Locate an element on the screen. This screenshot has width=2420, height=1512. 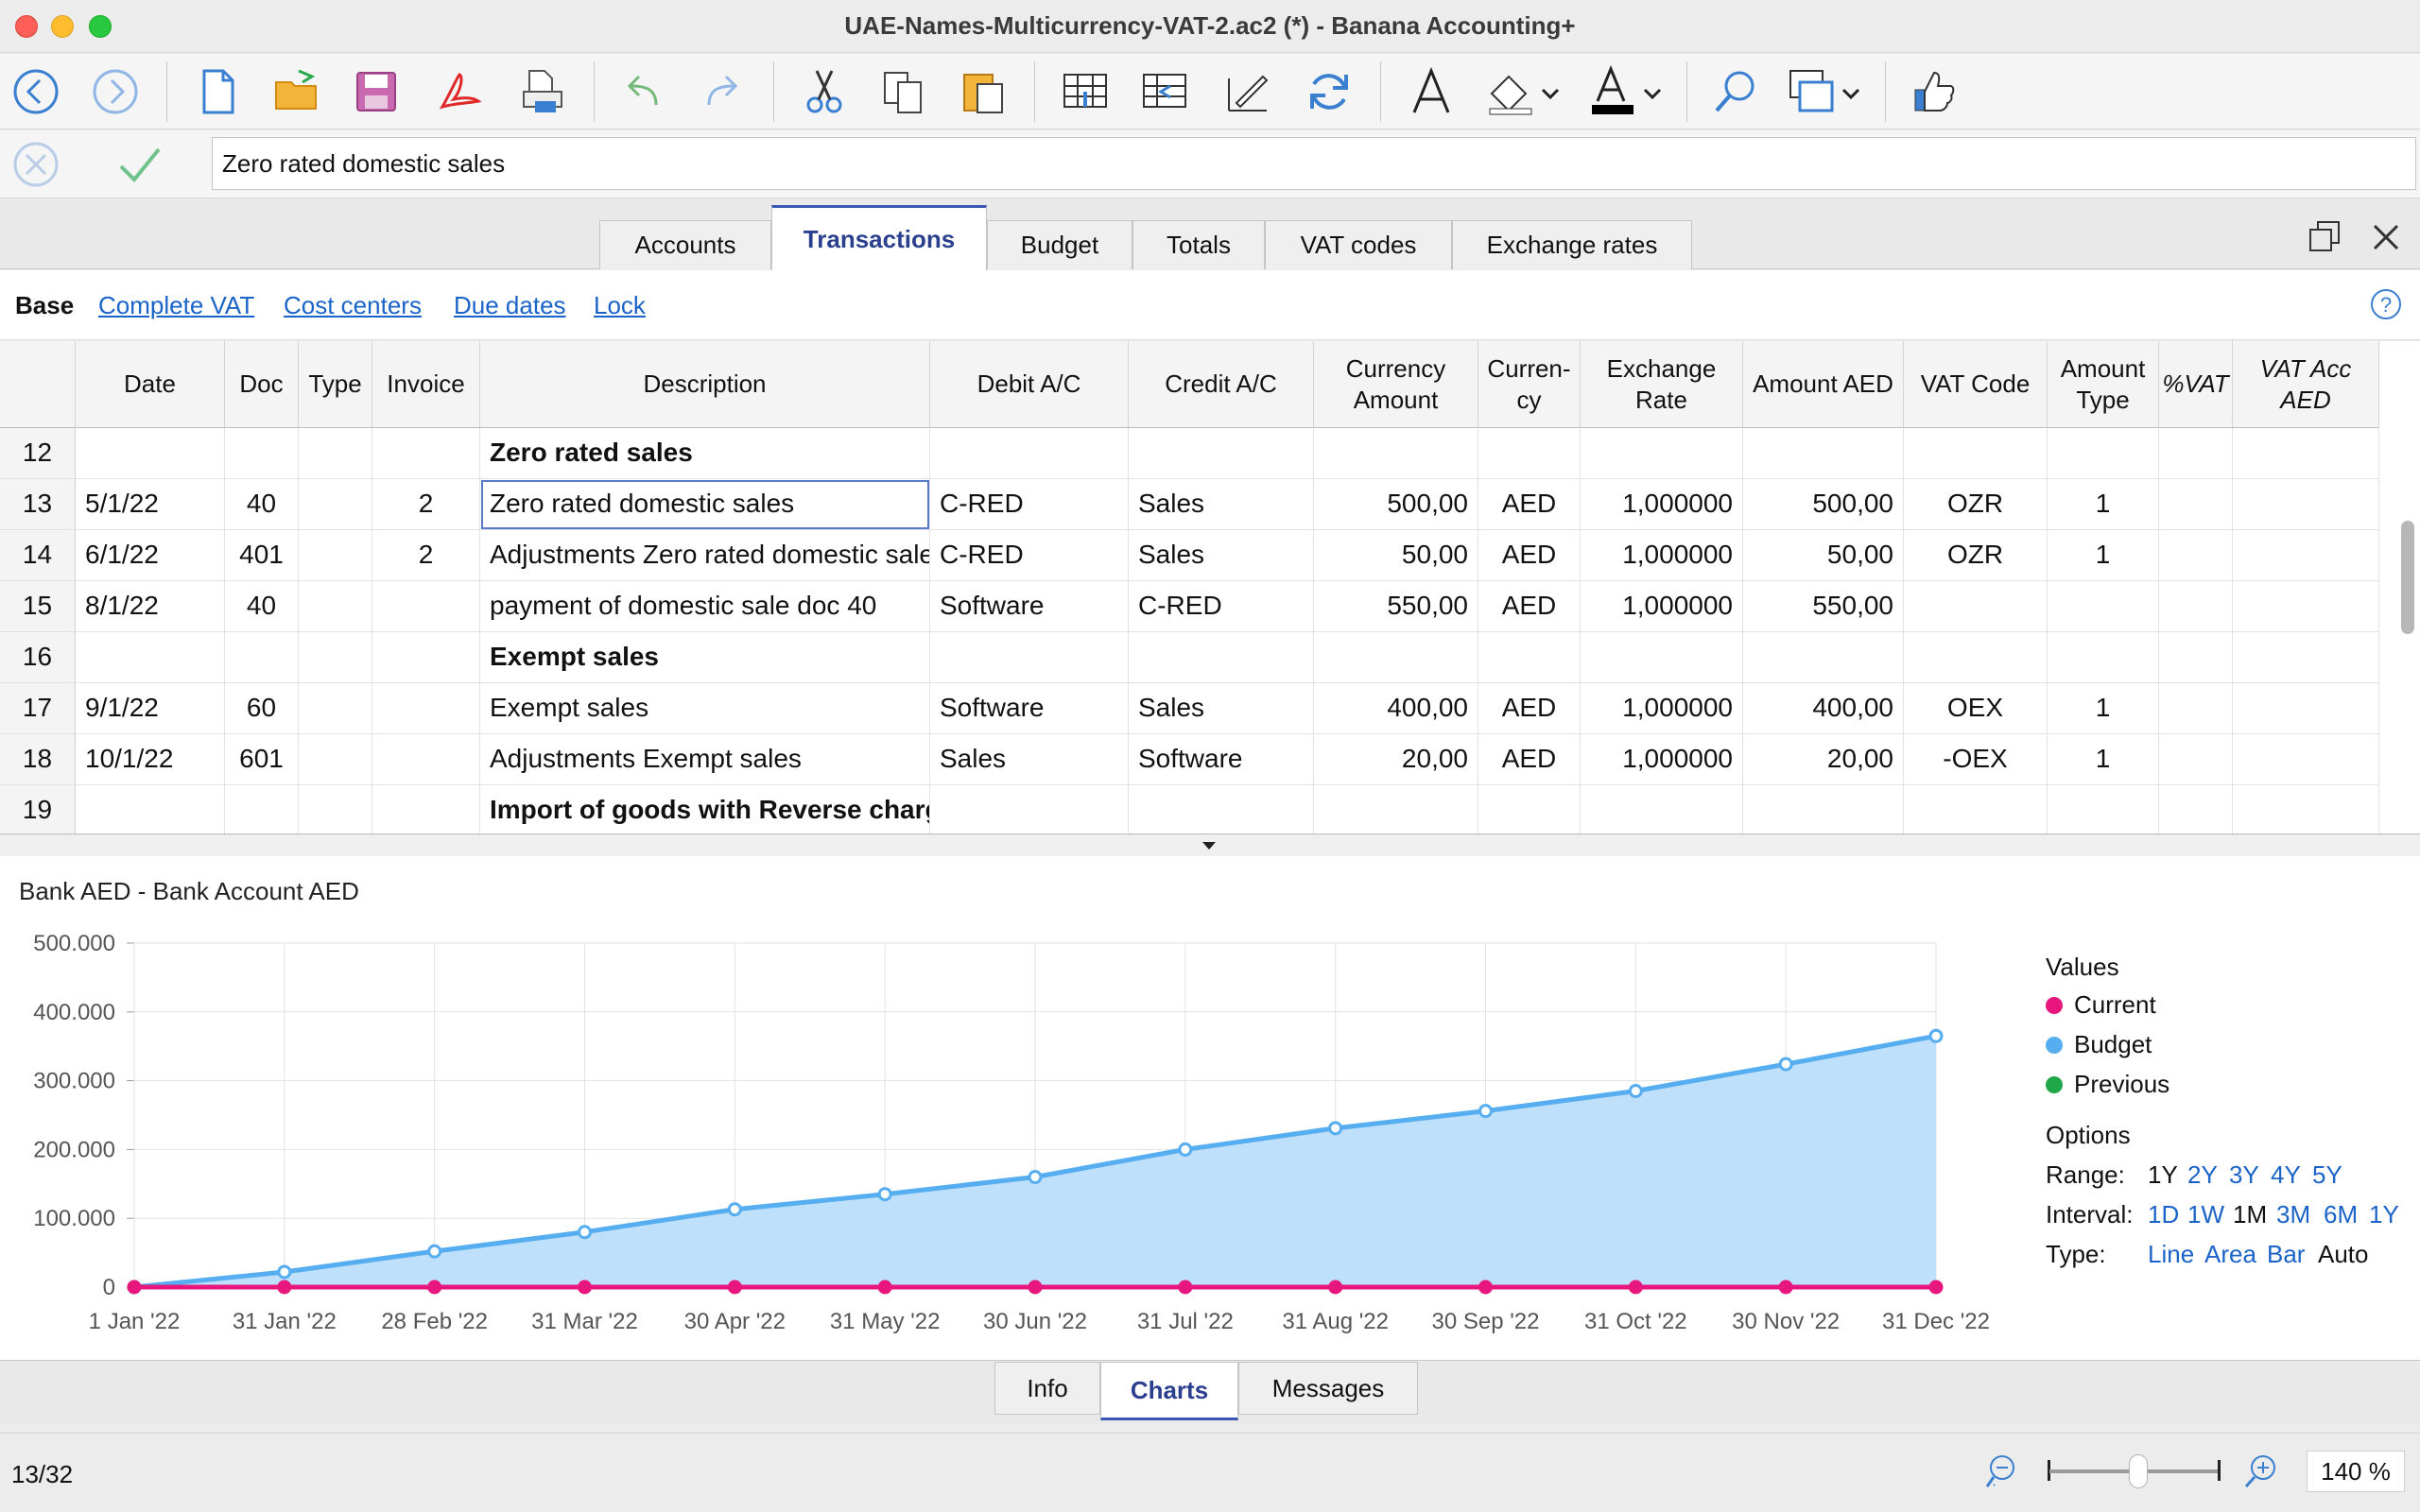
table-cell-doc: 40 is located at coordinates (262, 504).